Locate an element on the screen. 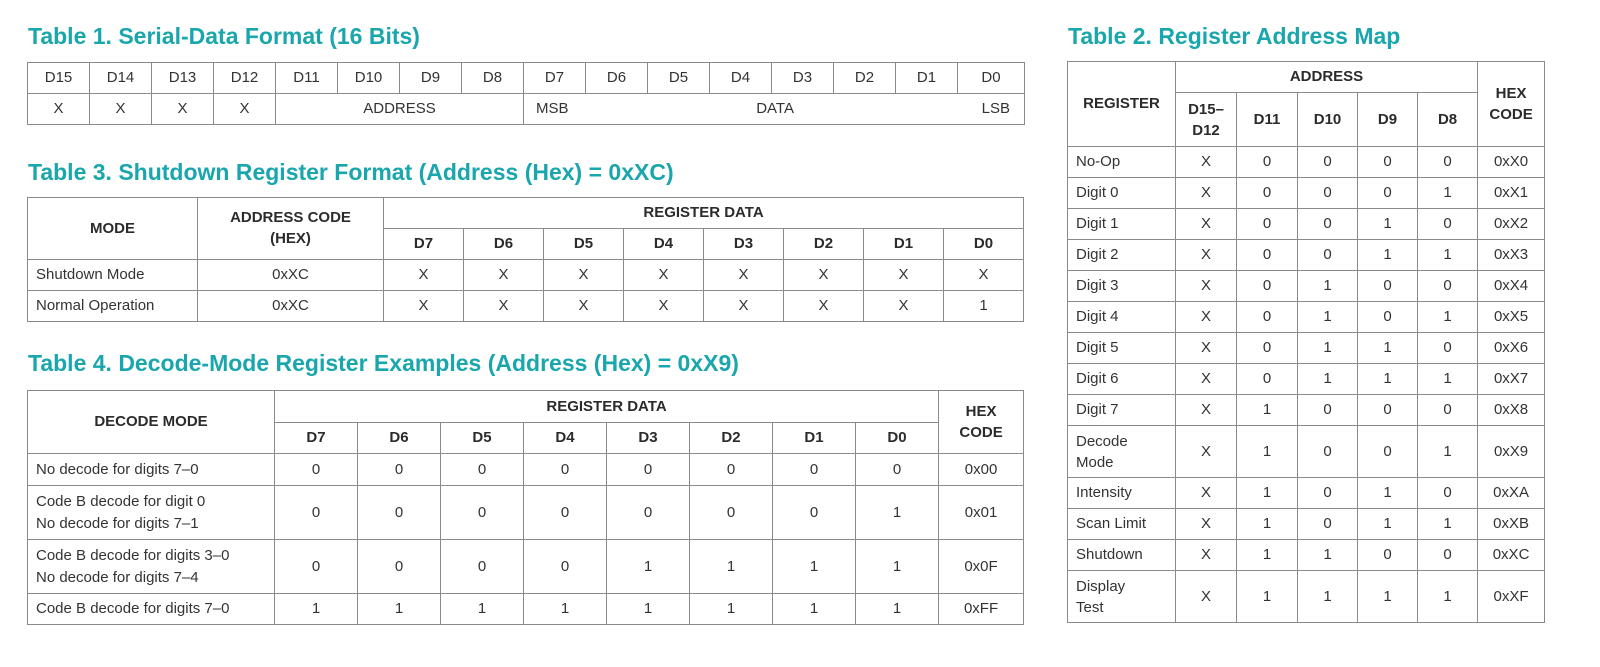 This screenshot has height=667, width=1600. register-data-header: REGISTER DATA is located at coordinates (606, 406).